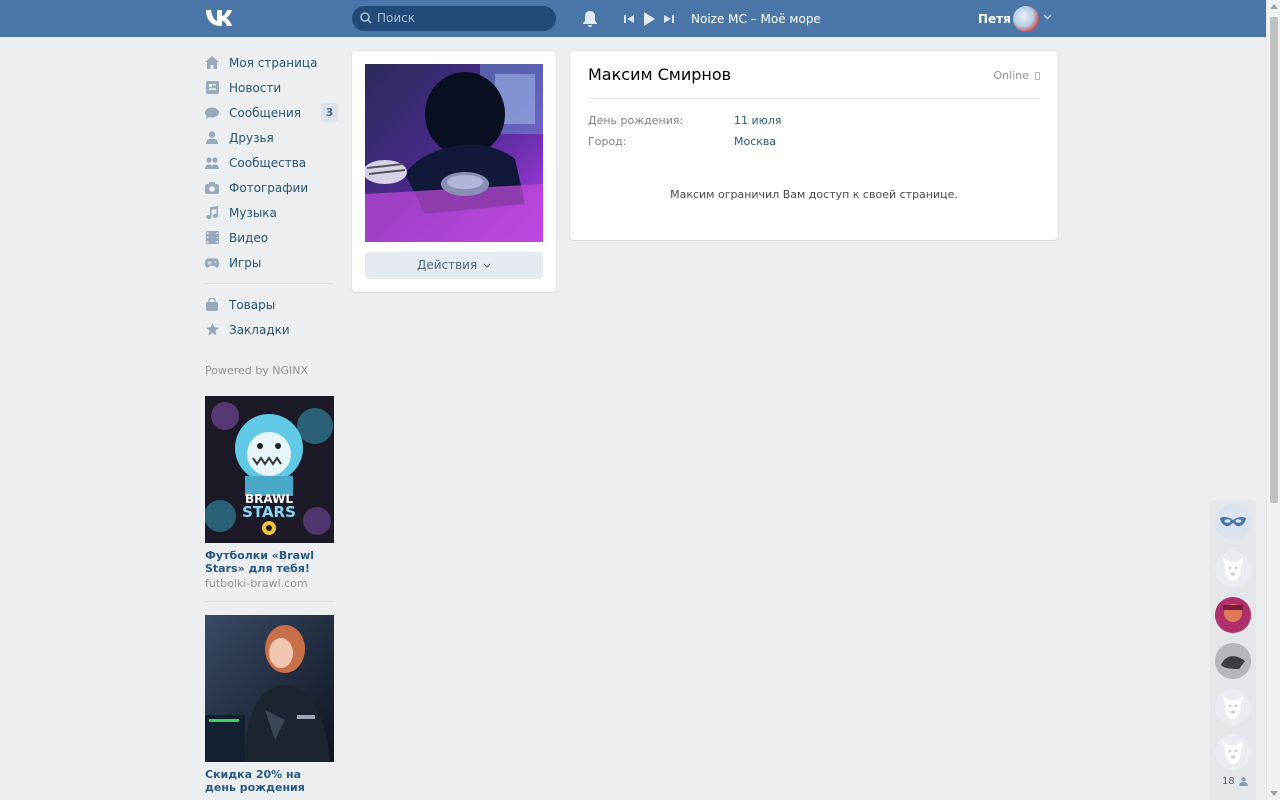 The height and width of the screenshot is (800, 1280). I want to click on vk-logo-icon, so click(220, 18).